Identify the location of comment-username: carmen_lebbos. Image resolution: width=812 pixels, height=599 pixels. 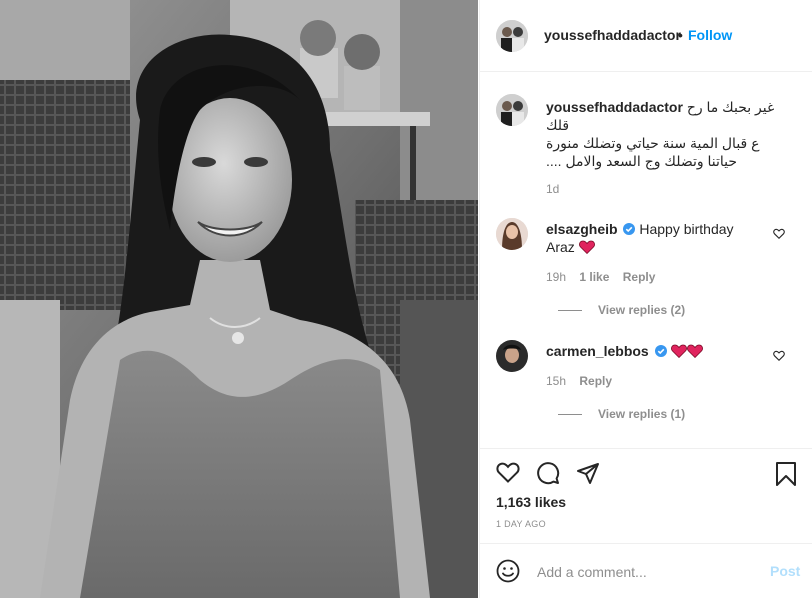
(597, 351).